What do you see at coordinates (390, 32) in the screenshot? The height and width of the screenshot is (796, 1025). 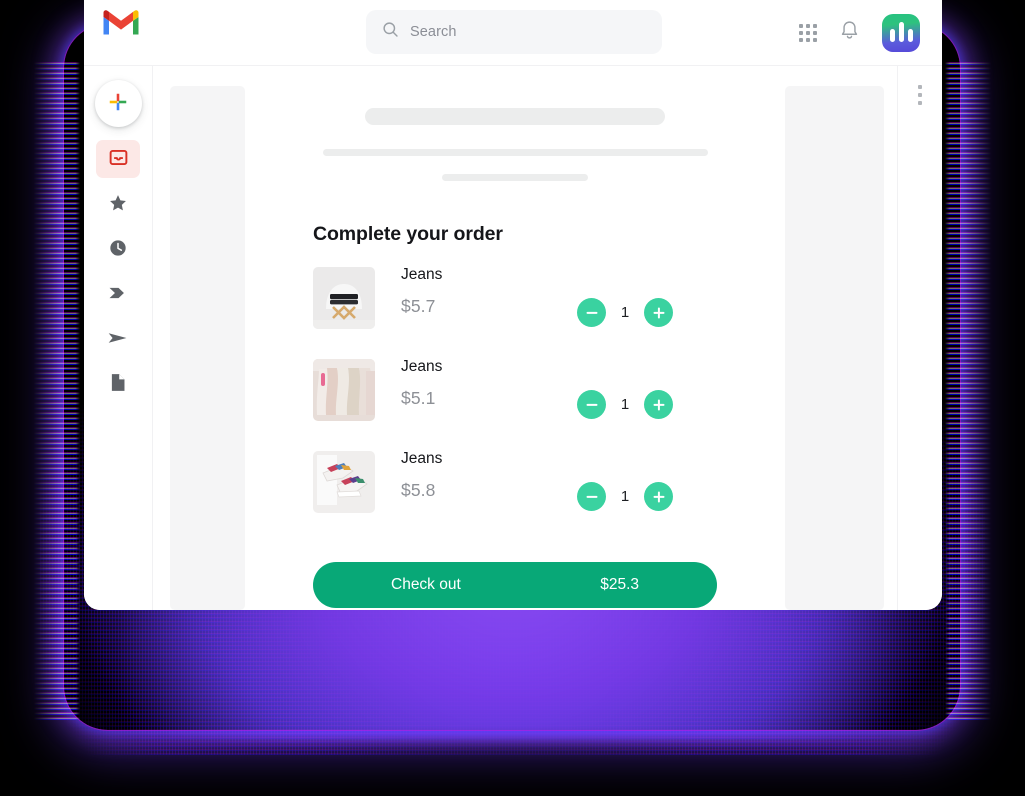 I see `search-icon` at bounding box center [390, 32].